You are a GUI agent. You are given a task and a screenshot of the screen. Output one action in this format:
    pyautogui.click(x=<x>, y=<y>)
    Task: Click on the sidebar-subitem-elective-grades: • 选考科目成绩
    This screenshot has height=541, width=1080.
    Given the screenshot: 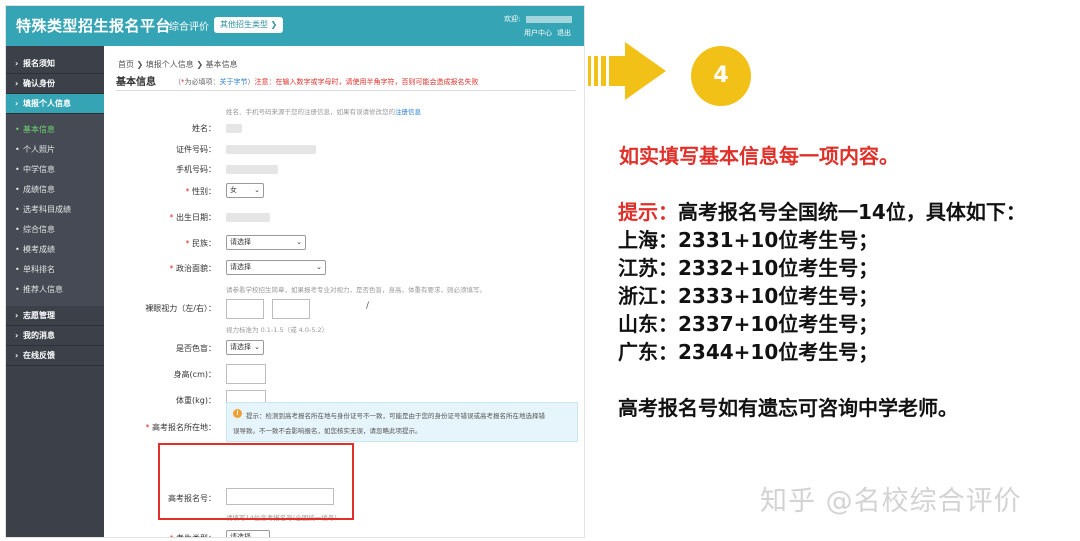 What is the action you would take?
    pyautogui.click(x=55, y=210)
    